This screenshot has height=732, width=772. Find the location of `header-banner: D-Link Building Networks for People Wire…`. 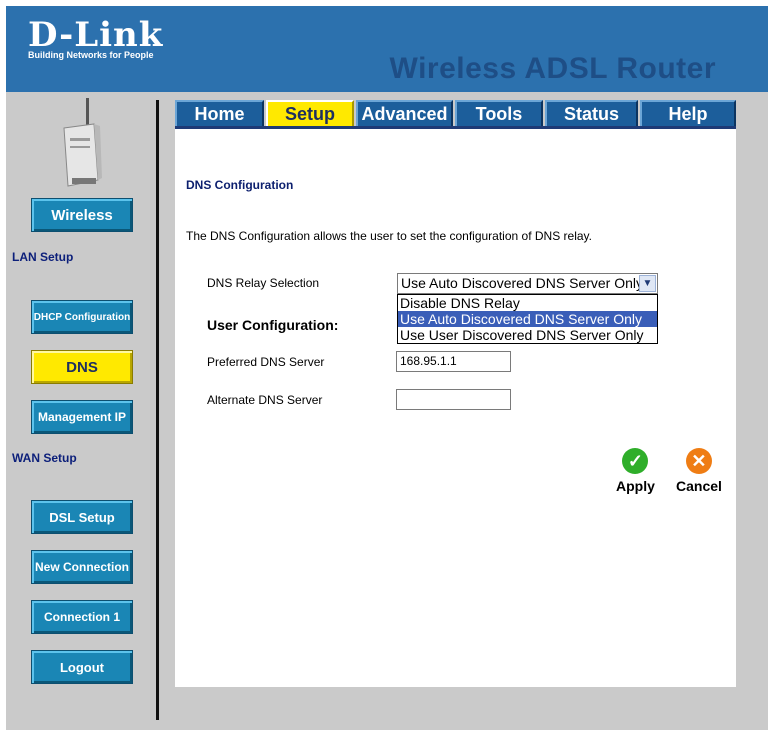

header-banner: D-Link Building Networks for People Wire… is located at coordinates (387, 52).